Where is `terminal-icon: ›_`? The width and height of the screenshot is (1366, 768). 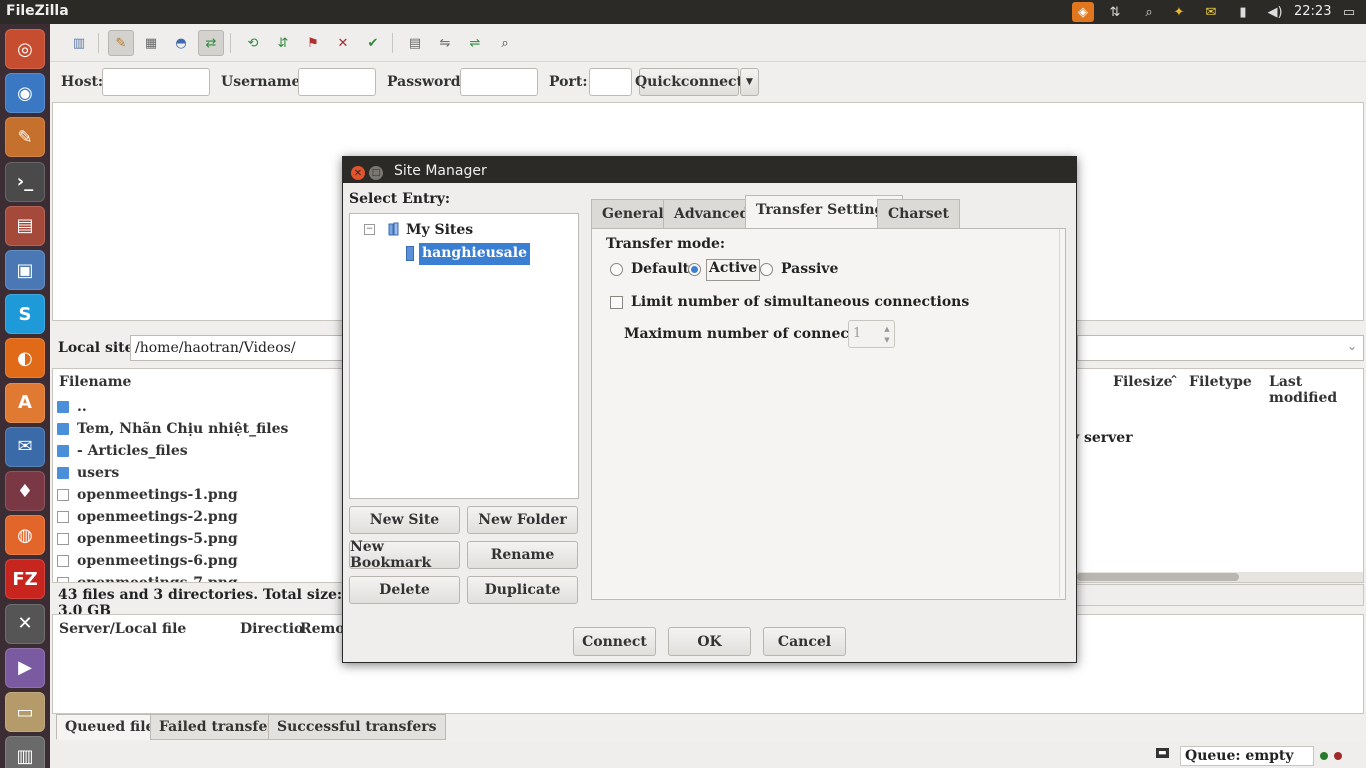 terminal-icon: ›_ is located at coordinates (25, 181).